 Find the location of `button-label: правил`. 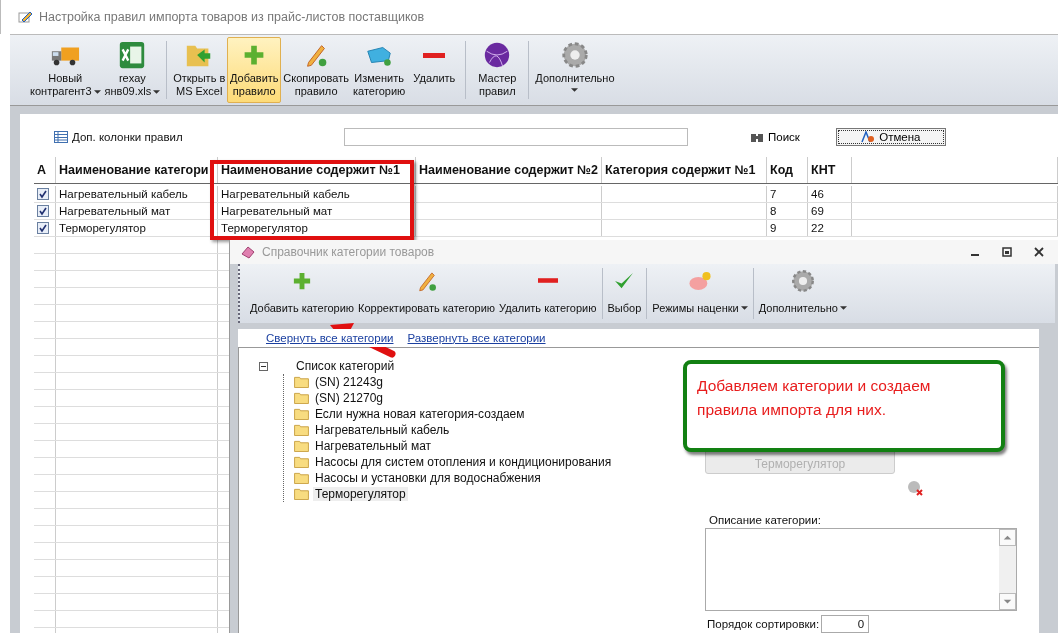

button-label: правил is located at coordinates (497, 91).